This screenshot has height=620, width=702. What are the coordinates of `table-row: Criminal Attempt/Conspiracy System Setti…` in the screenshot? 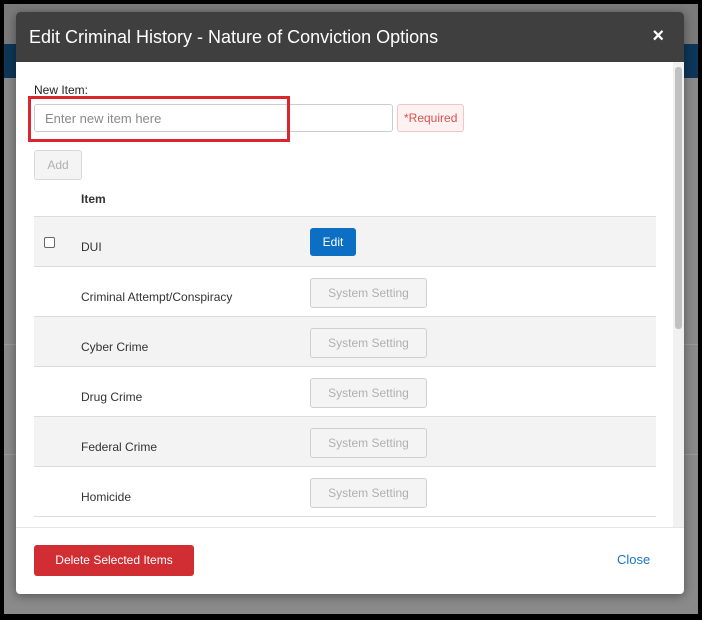 It's located at (345, 292).